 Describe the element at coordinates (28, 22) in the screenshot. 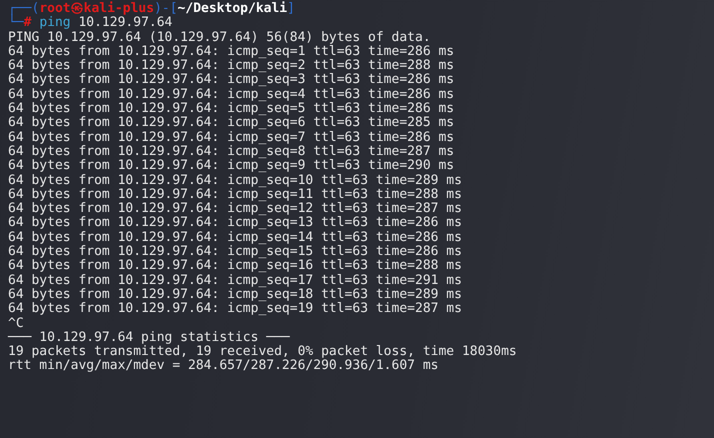

I see `prompt-user: #` at that location.